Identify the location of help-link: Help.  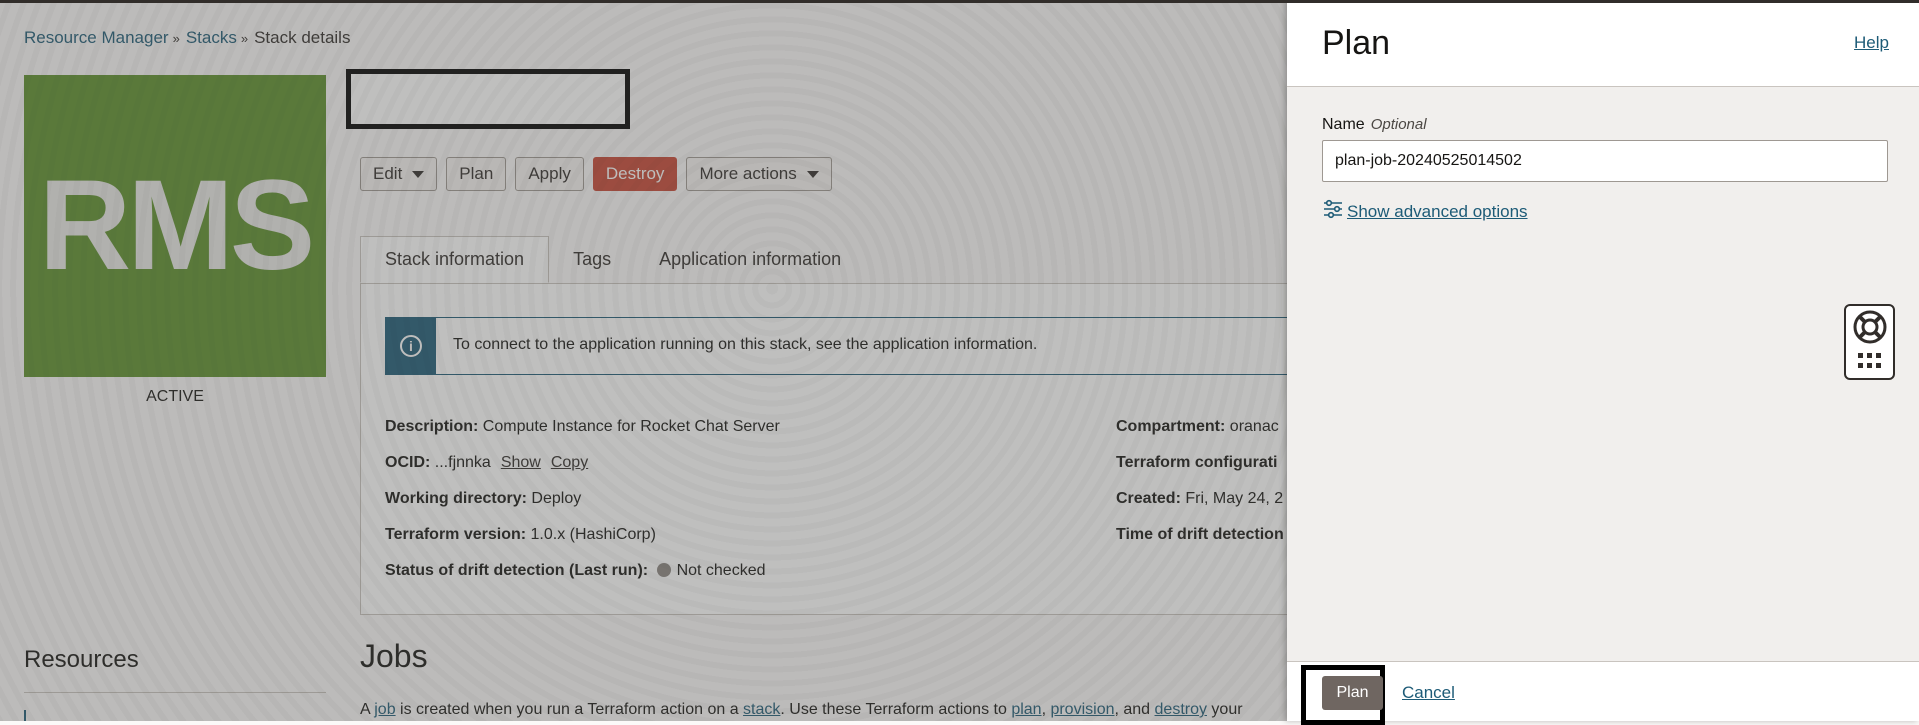
(1871, 43).